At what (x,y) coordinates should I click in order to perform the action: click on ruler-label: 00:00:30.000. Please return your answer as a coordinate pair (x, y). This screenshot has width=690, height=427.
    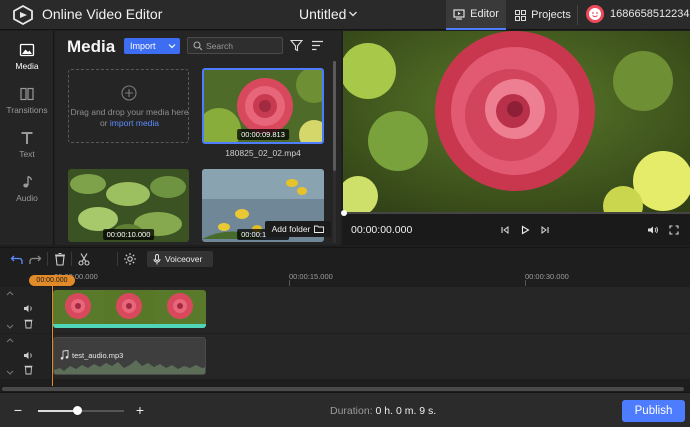
    Looking at the image, I should click on (547, 276).